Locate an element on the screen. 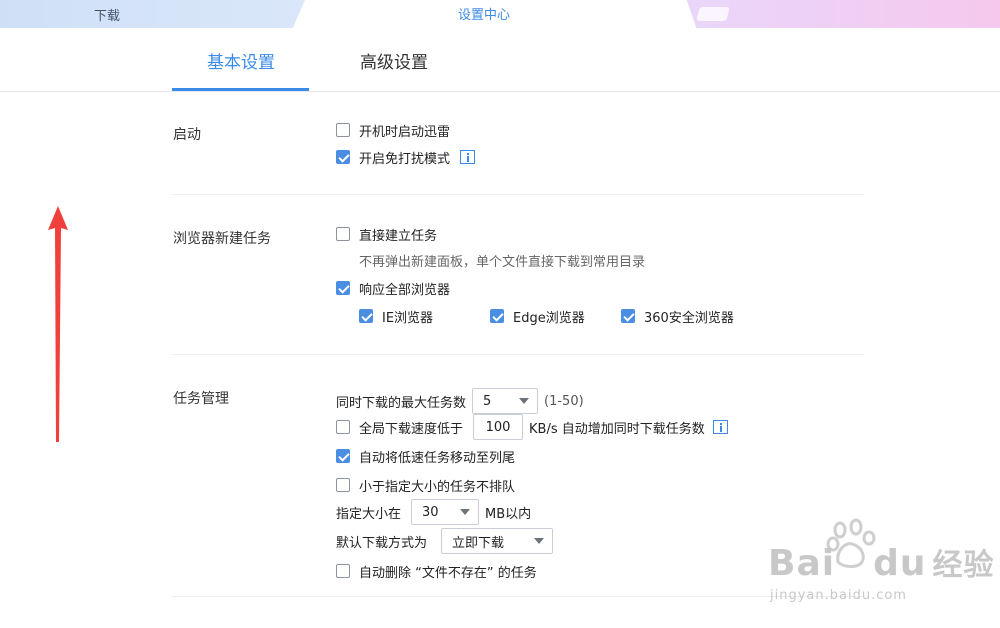 This screenshot has height=628, width=1000. move-slow-option: 自动将低速任务移动至列尾 is located at coordinates (425, 456).